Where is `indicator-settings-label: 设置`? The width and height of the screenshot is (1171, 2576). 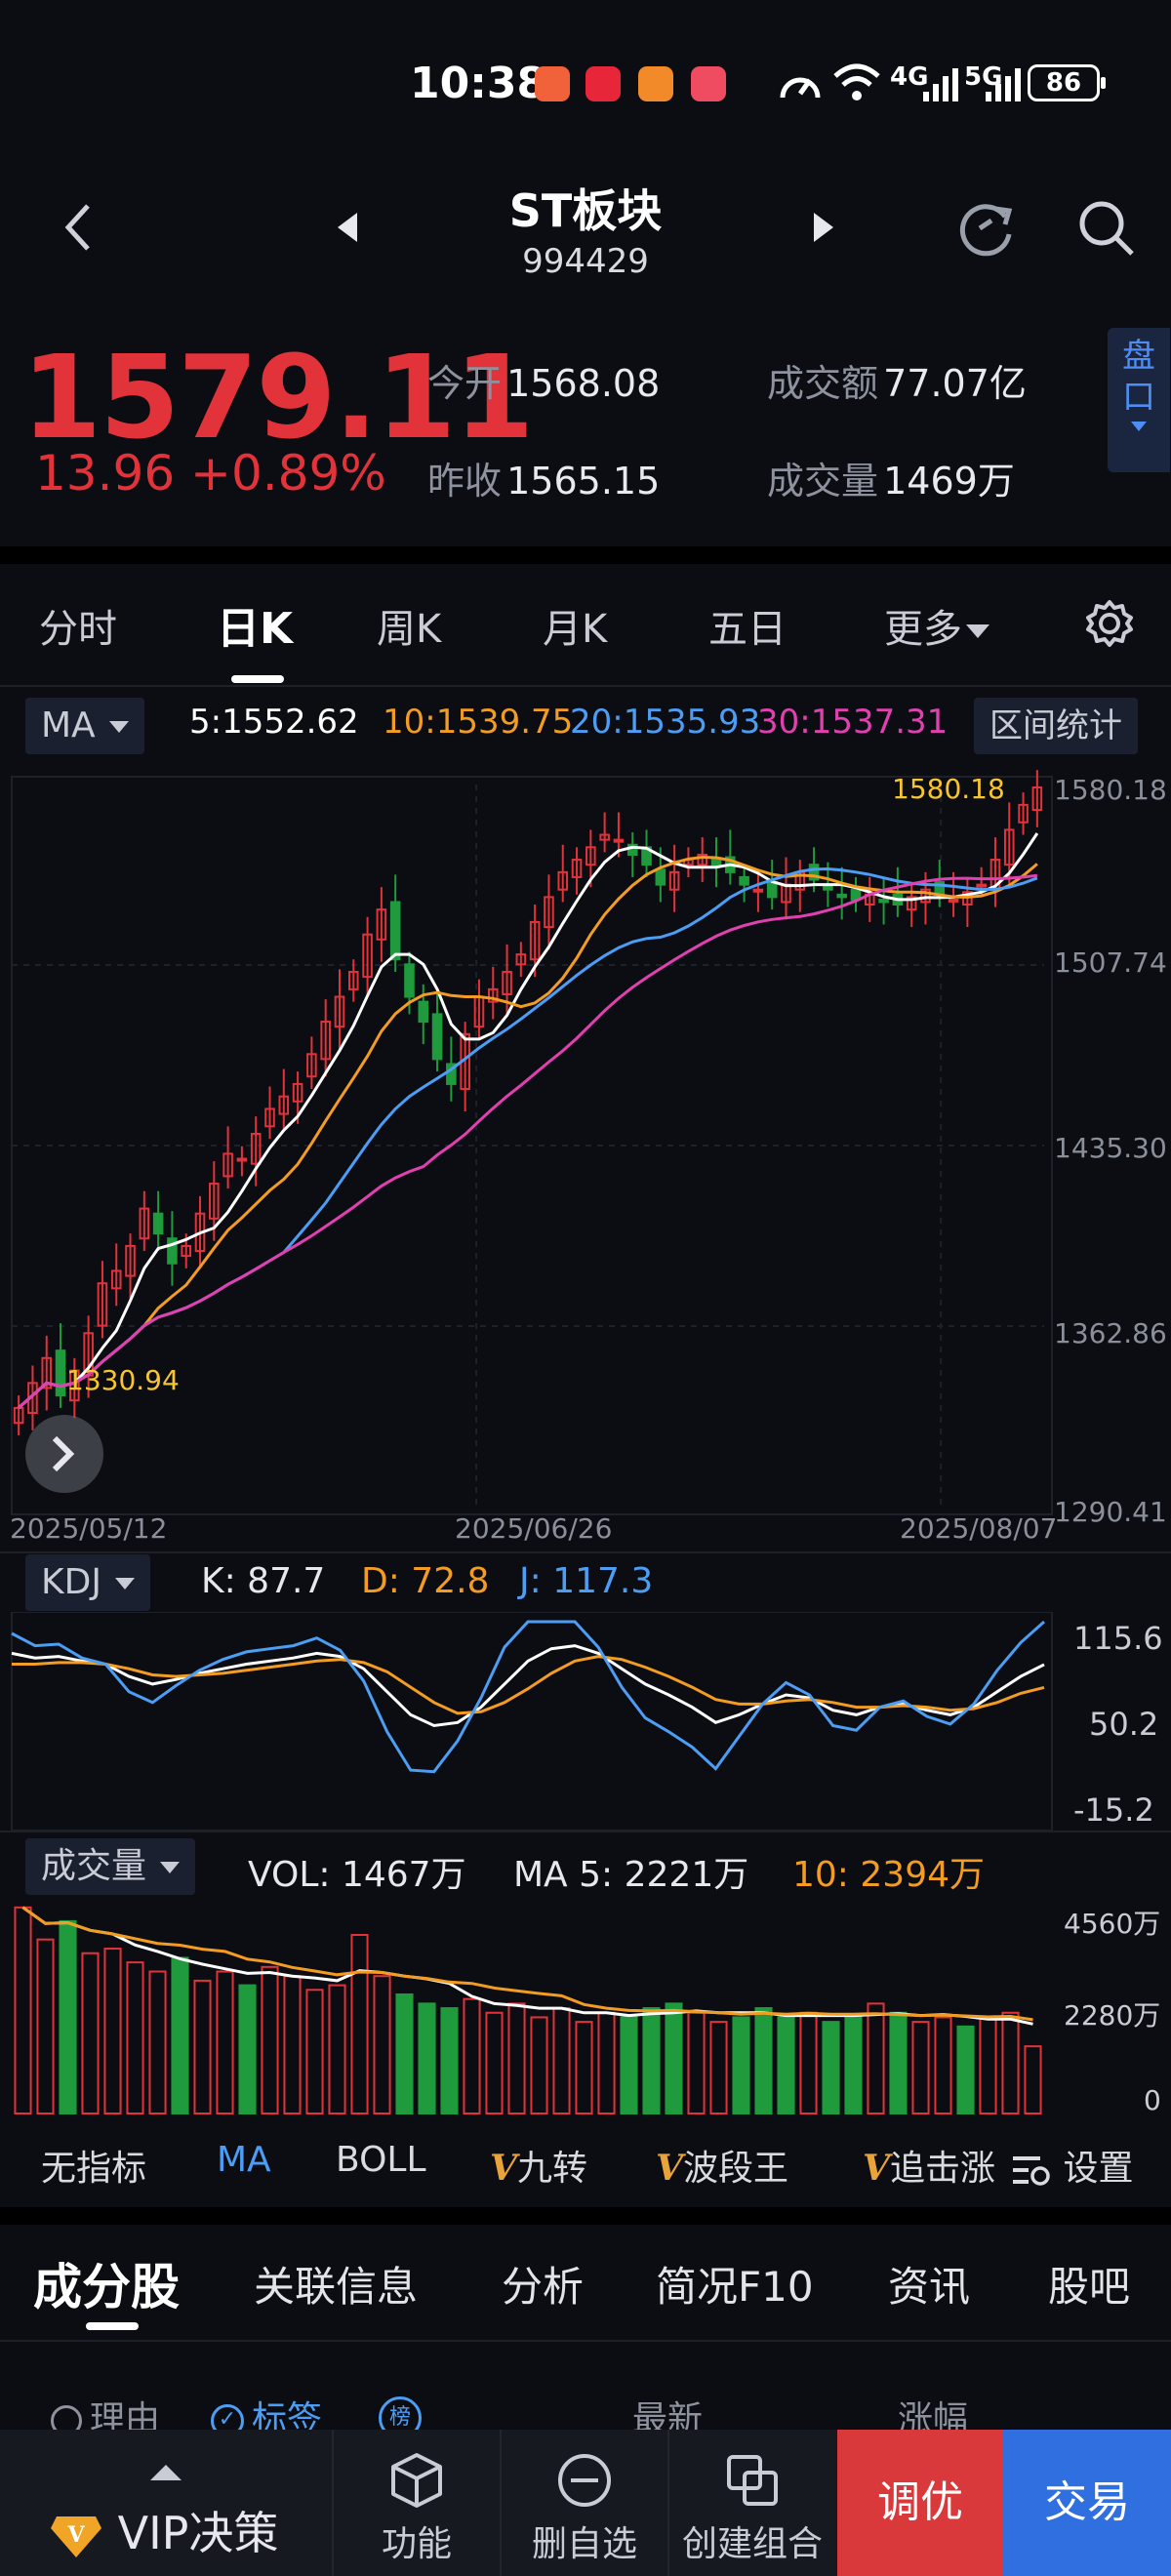
indicator-settings-label: 设置 is located at coordinates (1098, 2169).